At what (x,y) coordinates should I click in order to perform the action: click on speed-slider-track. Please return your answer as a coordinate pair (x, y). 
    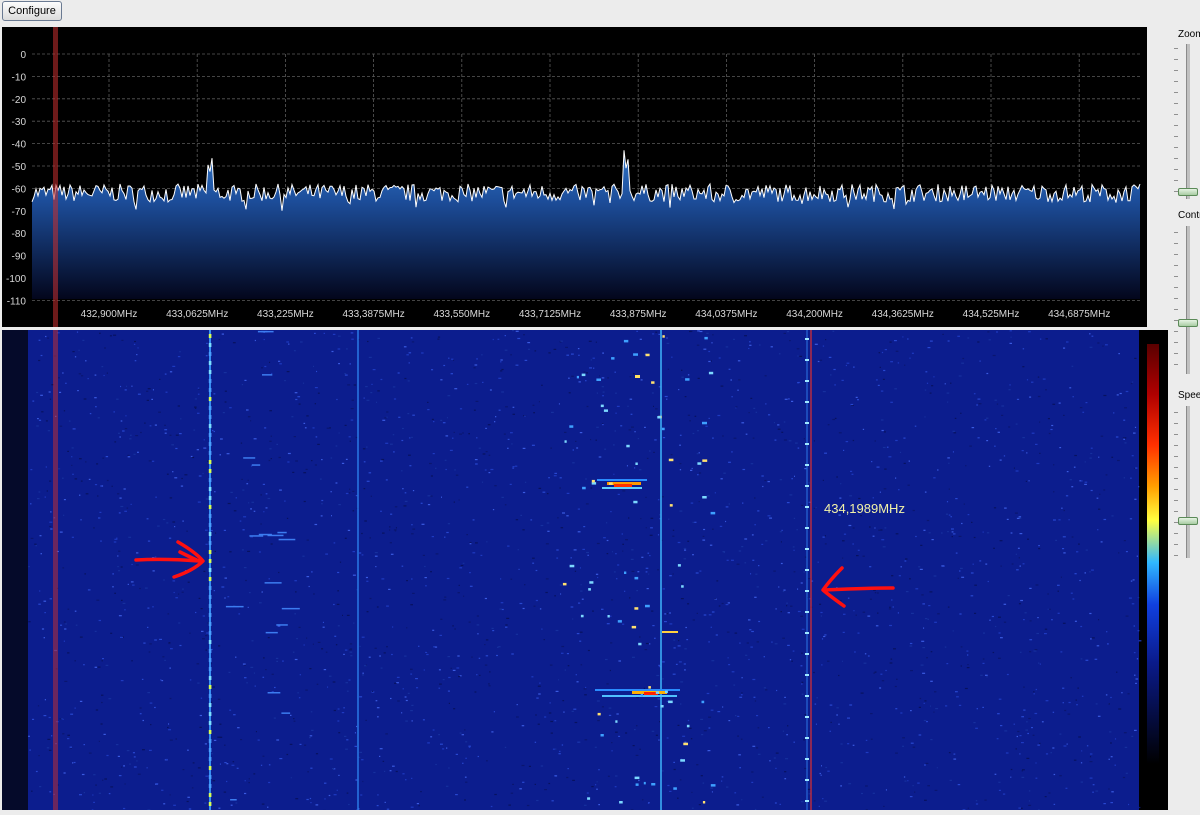
    Looking at the image, I should click on (1188, 482).